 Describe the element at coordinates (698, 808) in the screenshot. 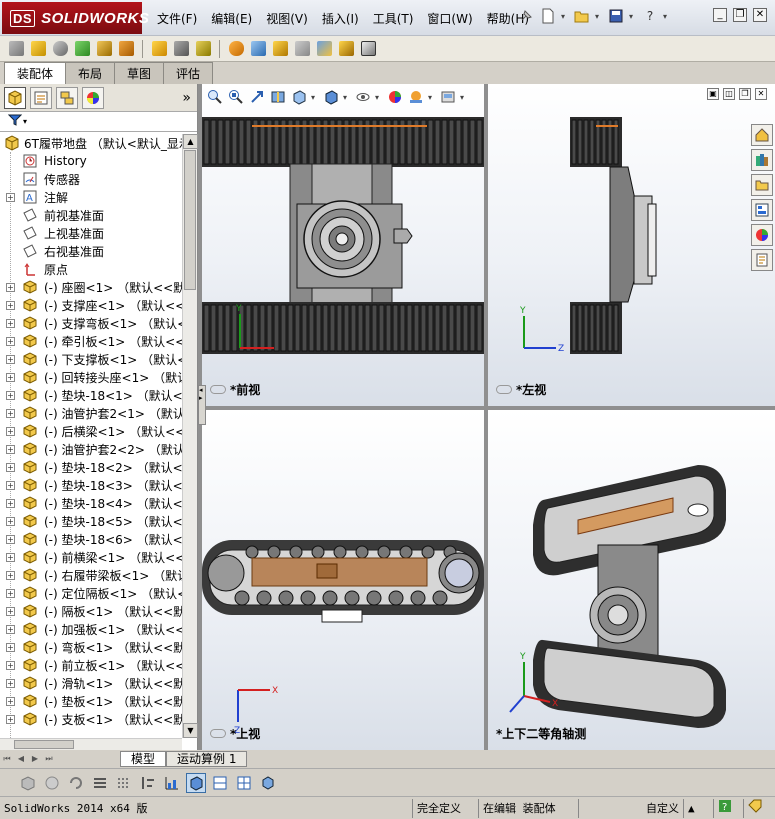

I see `chevron-up-icon: ▲` at that location.